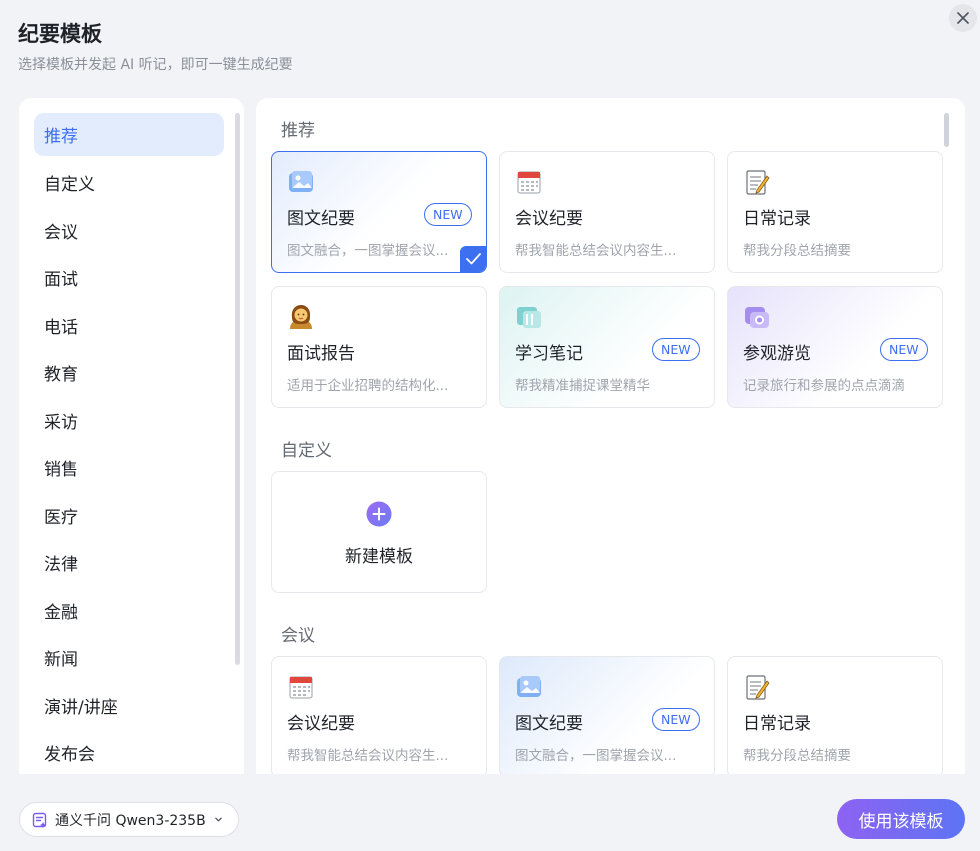 The image size is (980, 851). What do you see at coordinates (218, 819) in the screenshot?
I see `chevron-down-icon` at bounding box center [218, 819].